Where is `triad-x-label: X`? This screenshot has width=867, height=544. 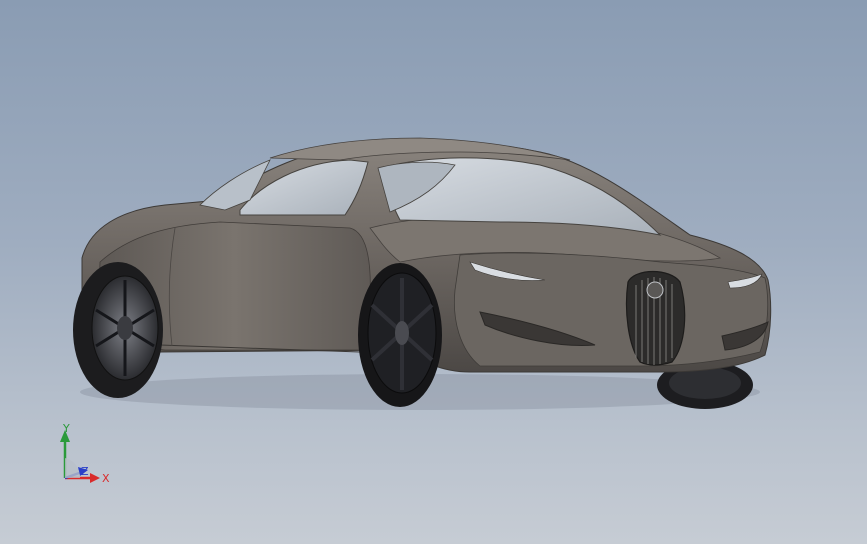
triad-x-label: X is located at coordinates (106, 478).